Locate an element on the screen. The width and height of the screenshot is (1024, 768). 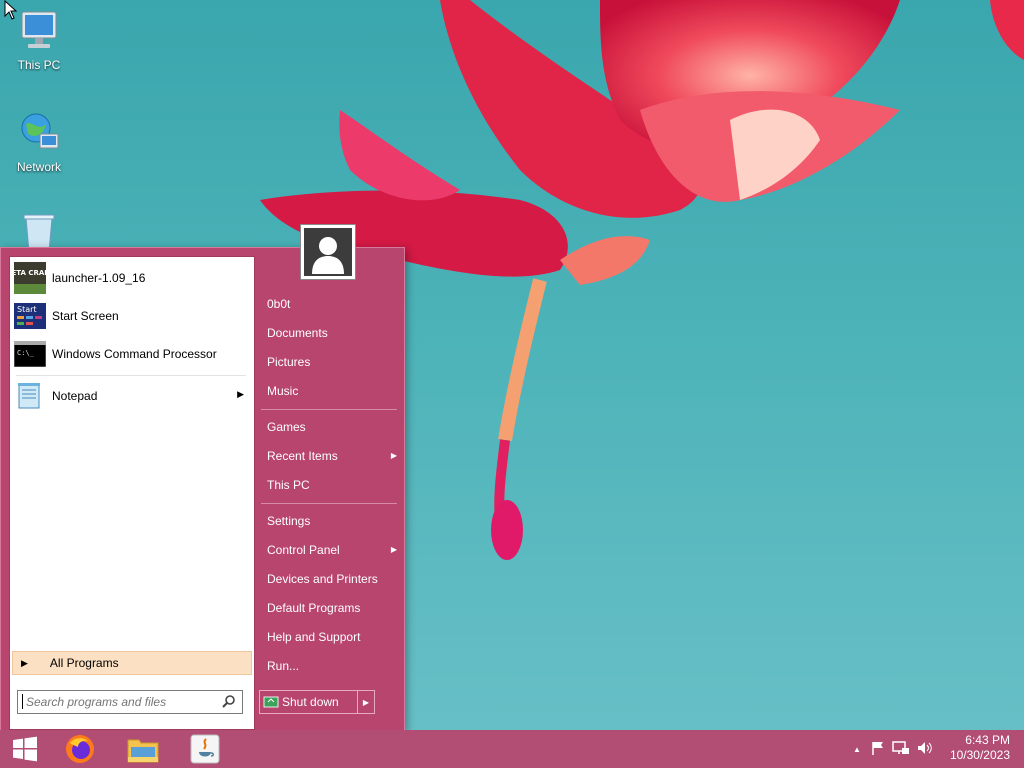
text-caret is located at coordinates (22, 701).